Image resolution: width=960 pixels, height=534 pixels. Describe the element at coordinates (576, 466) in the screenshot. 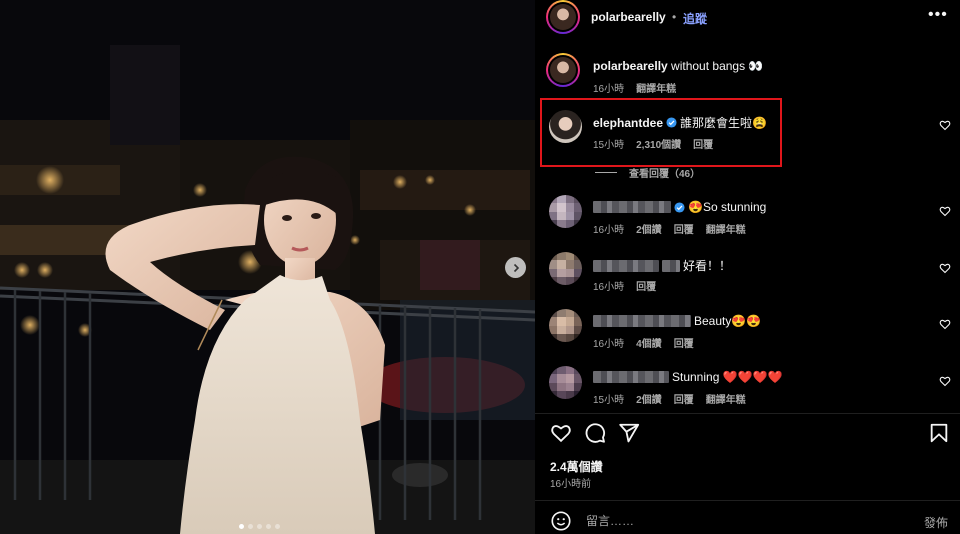

I see `likes-count: 2.4萬個讚` at that location.